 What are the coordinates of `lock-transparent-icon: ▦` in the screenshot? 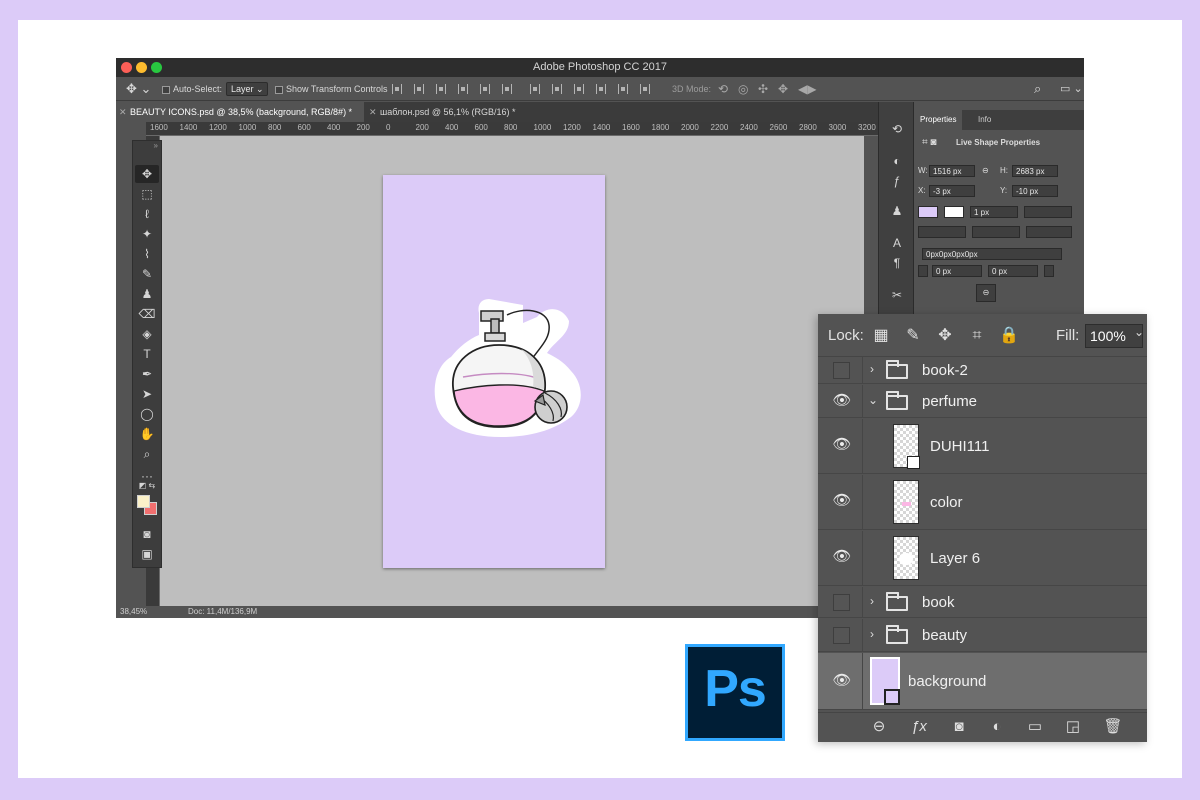 It's located at (881, 336).